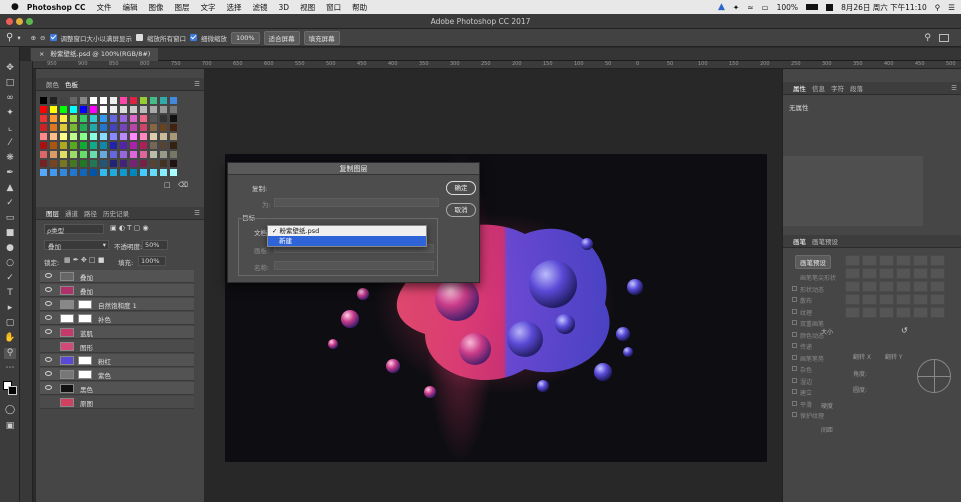 The width and height of the screenshot is (961, 502). I want to click on zoom-tool-selected-icon: ⚲, so click(10, 353).